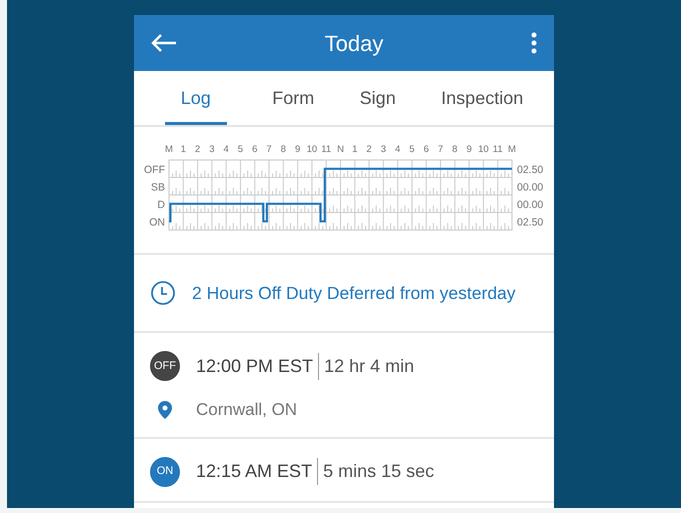 Image resolution: width=681 pixels, height=513 pixels. What do you see at coordinates (254, 471) in the screenshot?
I see `entry-time: 12:15 AM EST` at bounding box center [254, 471].